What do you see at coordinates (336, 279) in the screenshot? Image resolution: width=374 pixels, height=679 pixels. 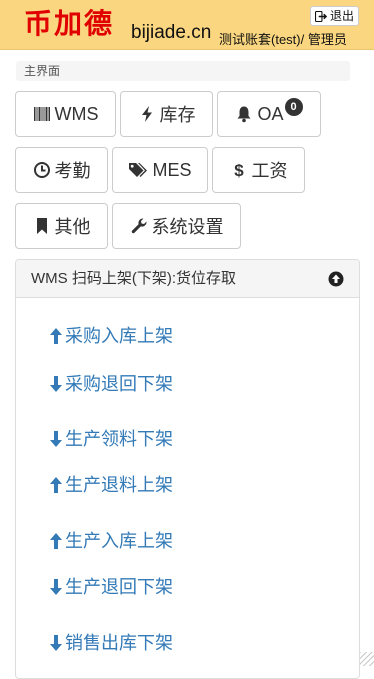 I see `circle-arrow-up-icon` at bounding box center [336, 279].